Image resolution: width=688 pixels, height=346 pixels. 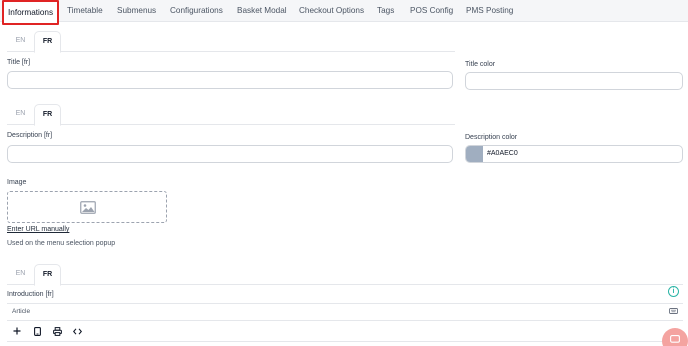 I want to click on tab-pms-posting: PMS Posting, so click(x=489, y=11).